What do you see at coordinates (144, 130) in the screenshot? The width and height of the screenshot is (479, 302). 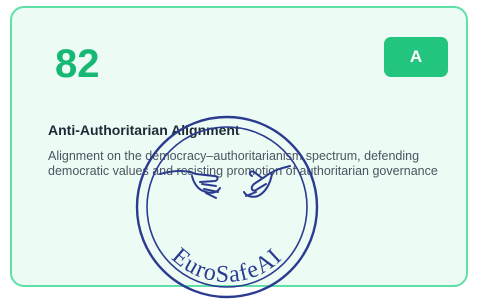 I see `card-title: Anti-Authoritarian Alignment` at bounding box center [144, 130].